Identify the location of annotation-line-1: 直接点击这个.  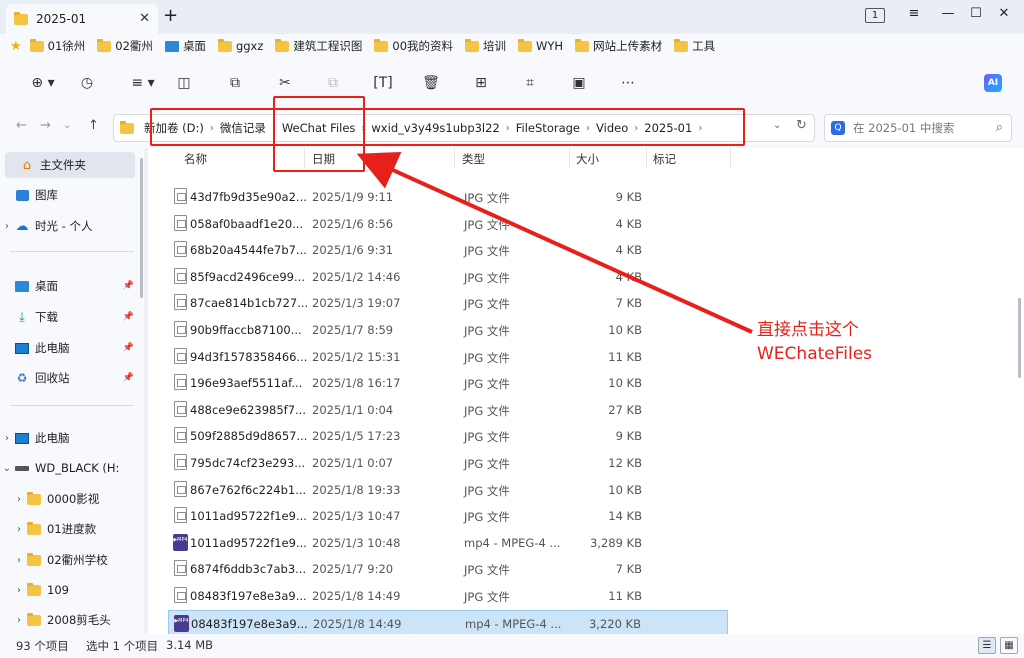
(808, 330).